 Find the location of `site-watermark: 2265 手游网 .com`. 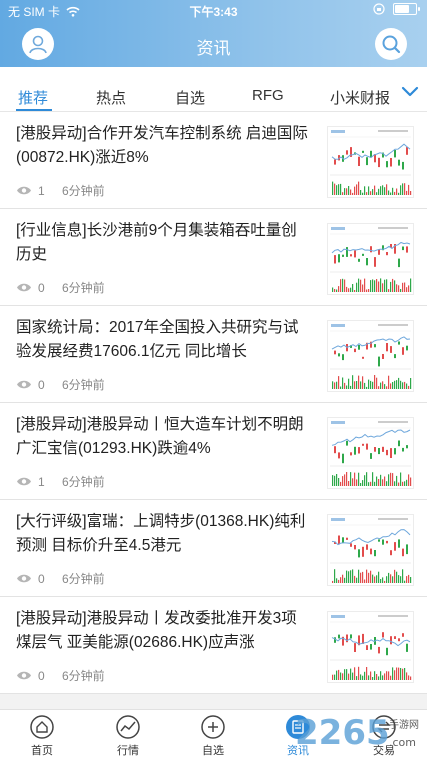

site-watermark: 2265 手游网 .com is located at coordinates (357, 733).